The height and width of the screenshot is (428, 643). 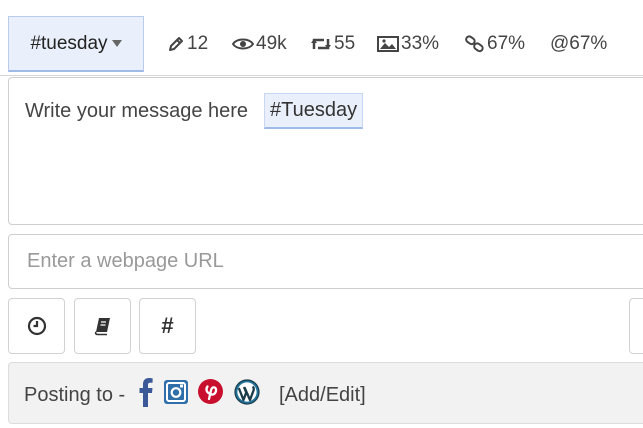 What do you see at coordinates (588, 43) in the screenshot?
I see `mentions-percent: 67%` at bounding box center [588, 43].